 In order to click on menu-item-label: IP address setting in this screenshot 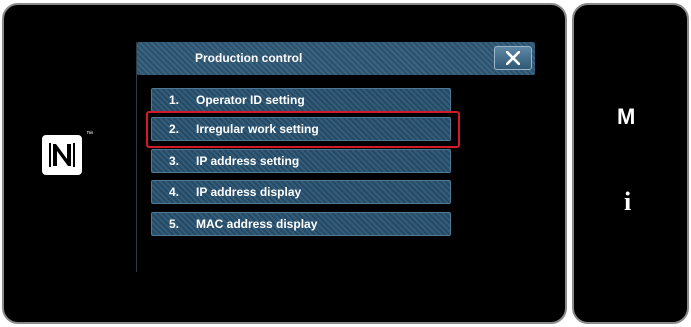, I will do `click(248, 161)`.